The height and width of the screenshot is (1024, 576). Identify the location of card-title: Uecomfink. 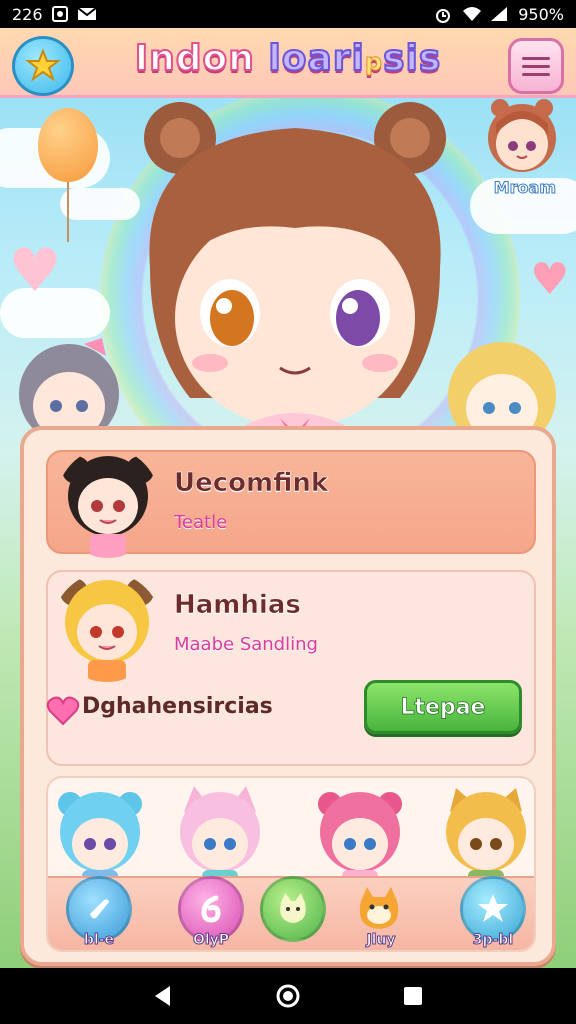
(251, 483).